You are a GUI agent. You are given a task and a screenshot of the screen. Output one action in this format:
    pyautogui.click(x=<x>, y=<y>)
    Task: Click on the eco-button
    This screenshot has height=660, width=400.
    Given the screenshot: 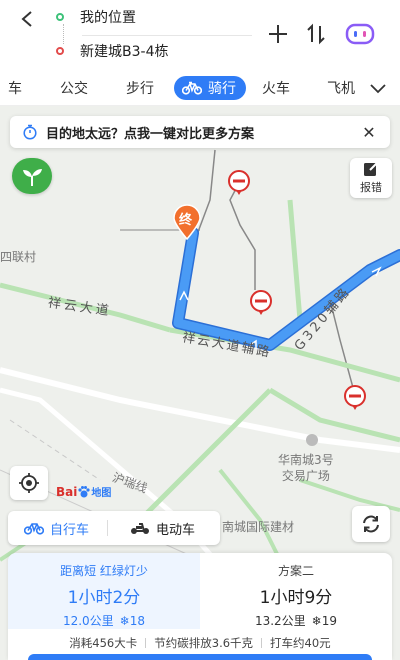 What is the action you would take?
    pyautogui.click(x=32, y=176)
    